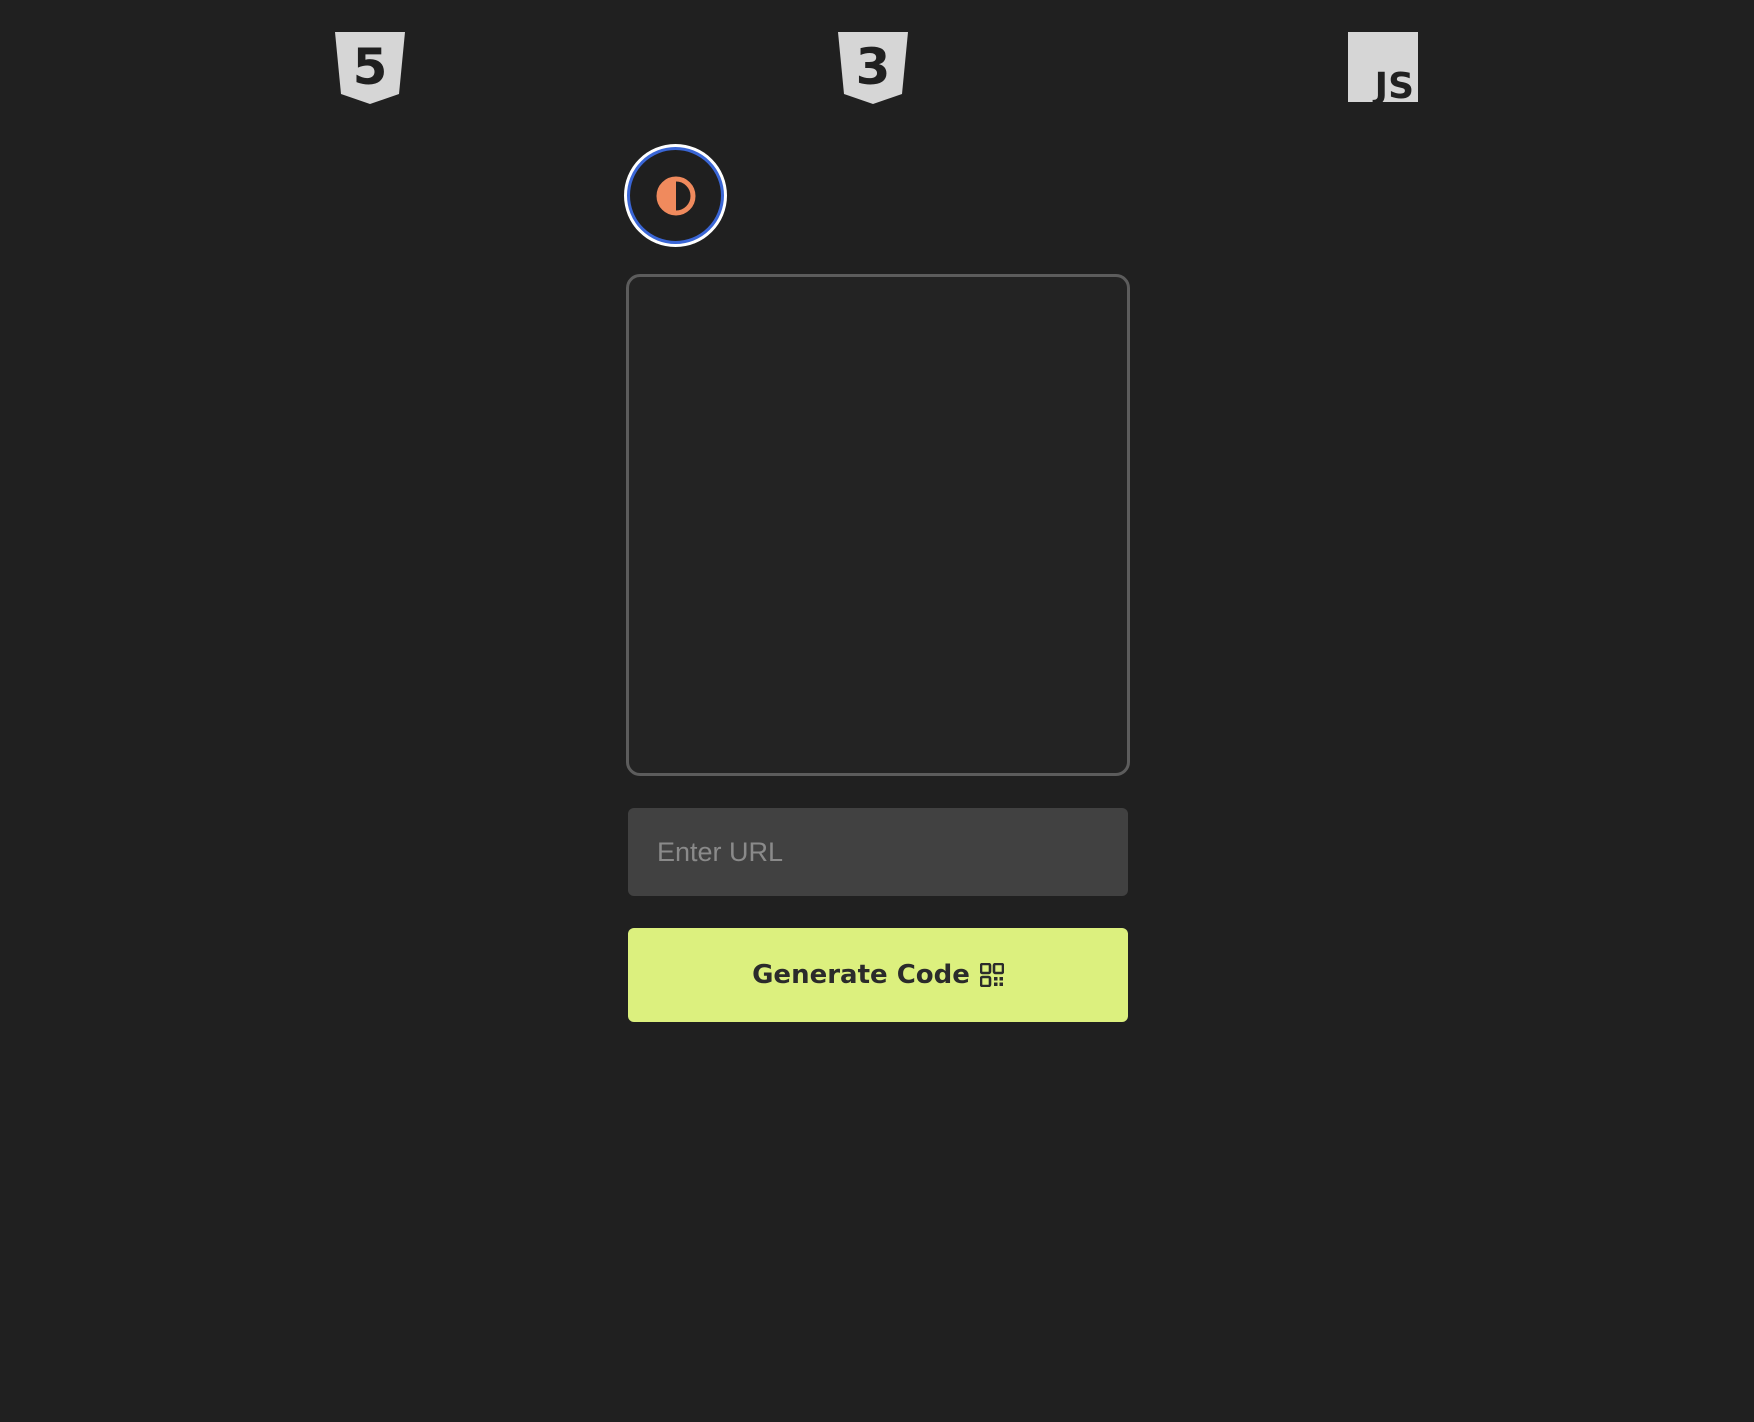  I want to click on generate-code-button: Generate Code, so click(878, 975).